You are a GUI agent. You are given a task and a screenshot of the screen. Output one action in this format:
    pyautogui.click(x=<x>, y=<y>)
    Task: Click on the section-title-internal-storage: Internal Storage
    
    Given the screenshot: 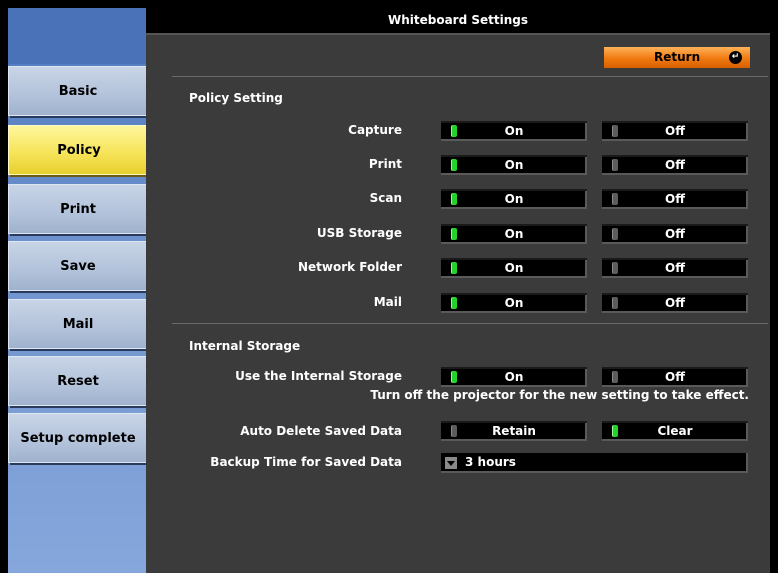 What is the action you would take?
    pyautogui.click(x=245, y=346)
    